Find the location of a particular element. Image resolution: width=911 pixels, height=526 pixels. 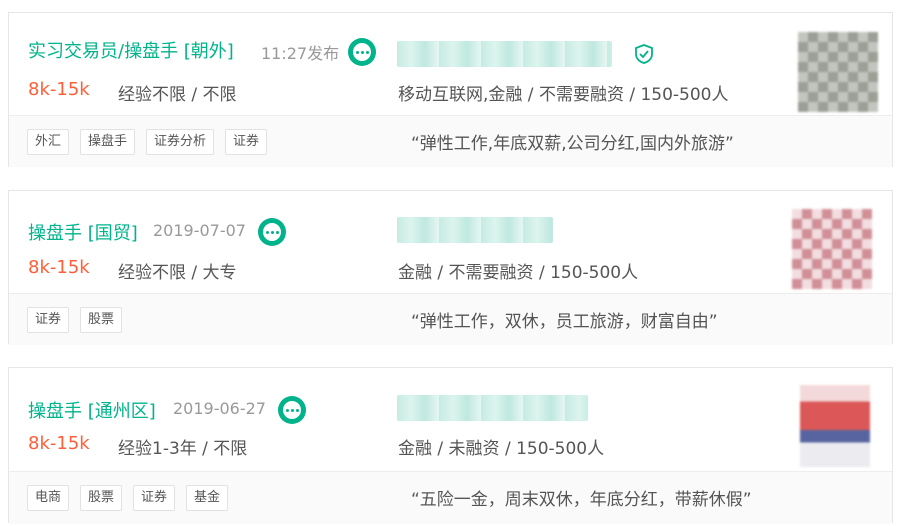

requirements: 经验不限 / 大专 is located at coordinates (177, 273).